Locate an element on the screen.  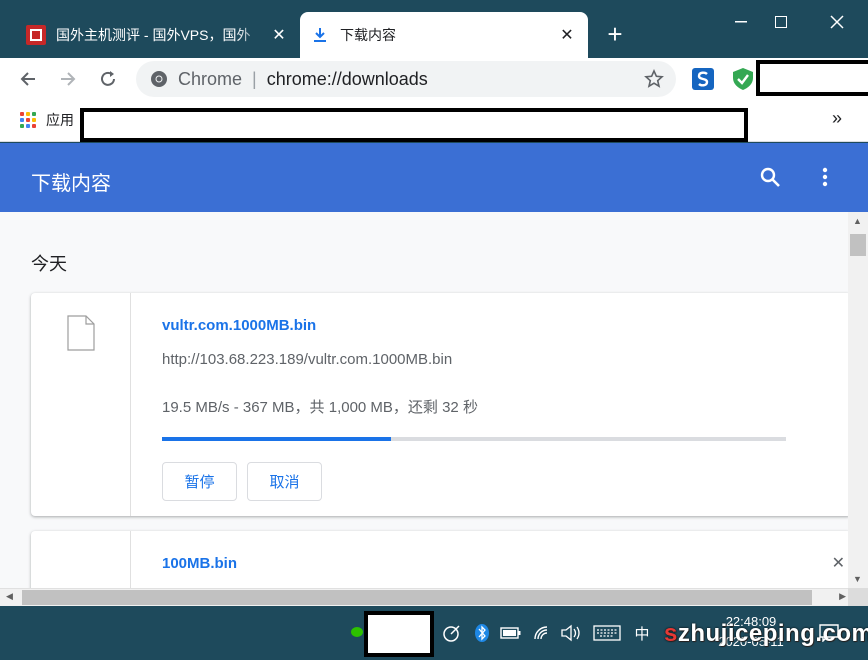
toolbar: Chrome | chrome://downloads is located at coordinates (434, 79).